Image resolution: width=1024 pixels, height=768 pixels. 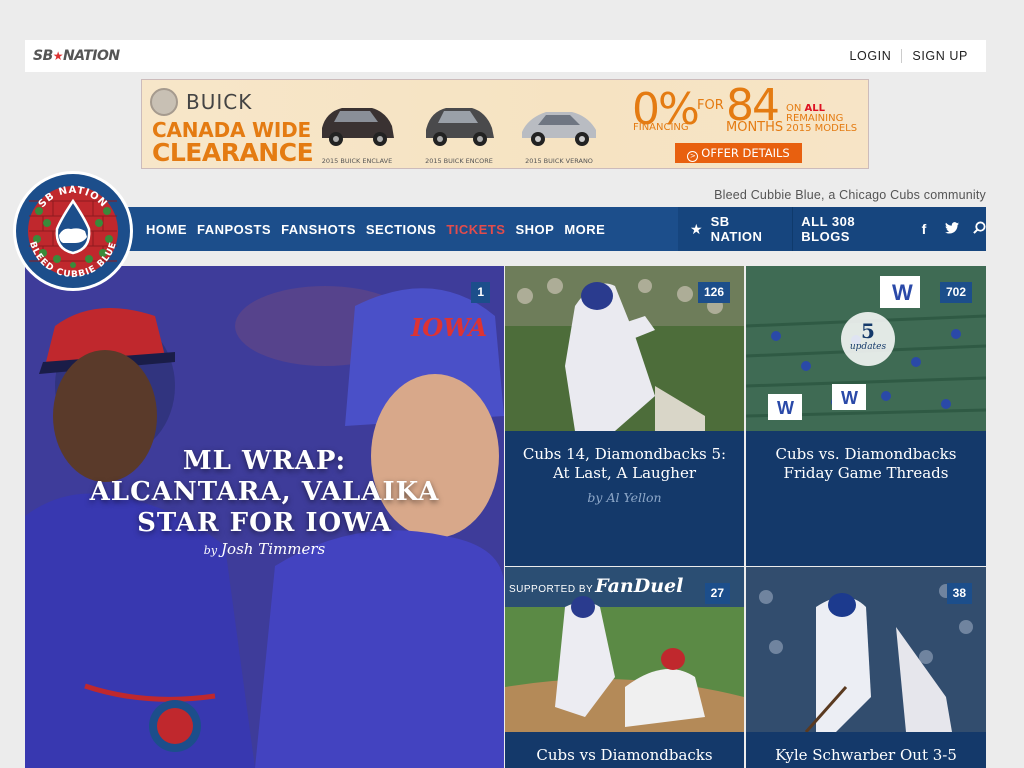 I want to click on nav-network: ★ SB NATION ALL 308 BLOGS f, so click(x=832, y=229).